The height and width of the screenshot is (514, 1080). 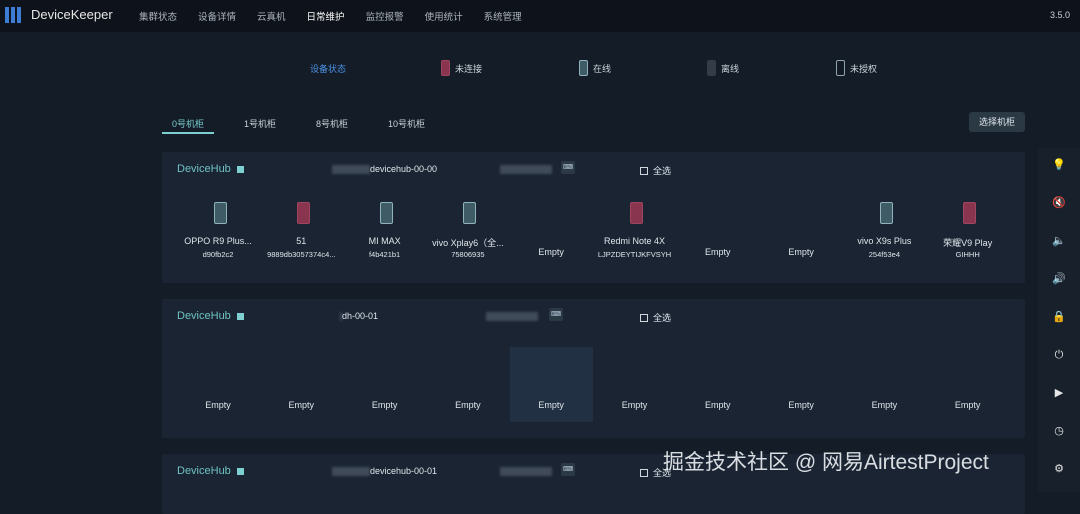 I want to click on device-serial: f4b421b1, so click(x=384, y=254).